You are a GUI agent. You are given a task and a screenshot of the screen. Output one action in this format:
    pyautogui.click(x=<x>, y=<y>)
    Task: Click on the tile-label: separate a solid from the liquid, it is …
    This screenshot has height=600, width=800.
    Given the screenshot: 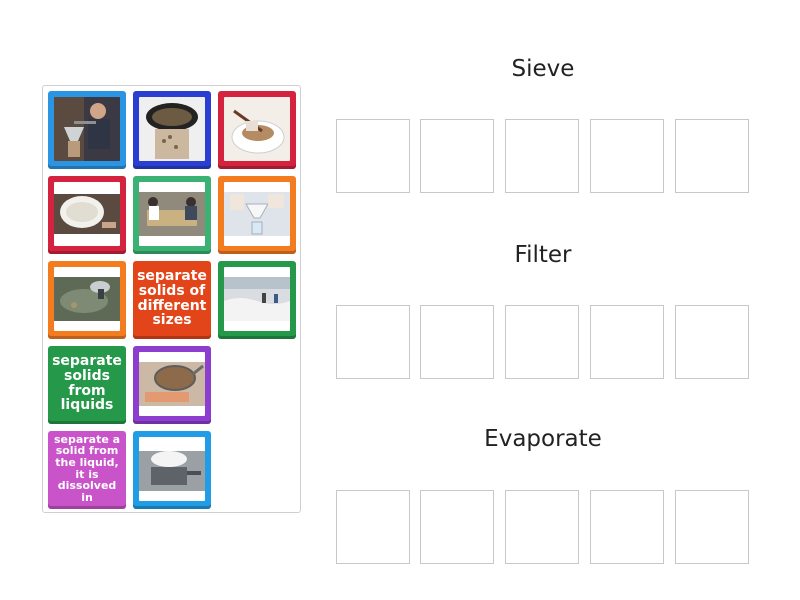 What is the action you would take?
    pyautogui.click(x=87, y=468)
    